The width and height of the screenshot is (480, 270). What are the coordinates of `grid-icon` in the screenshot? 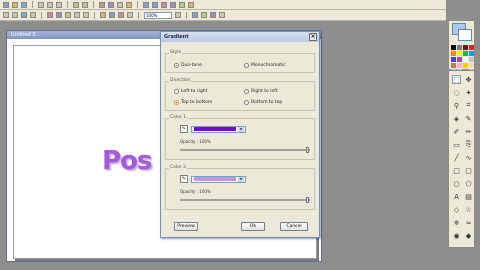 It's located at (24, 15).